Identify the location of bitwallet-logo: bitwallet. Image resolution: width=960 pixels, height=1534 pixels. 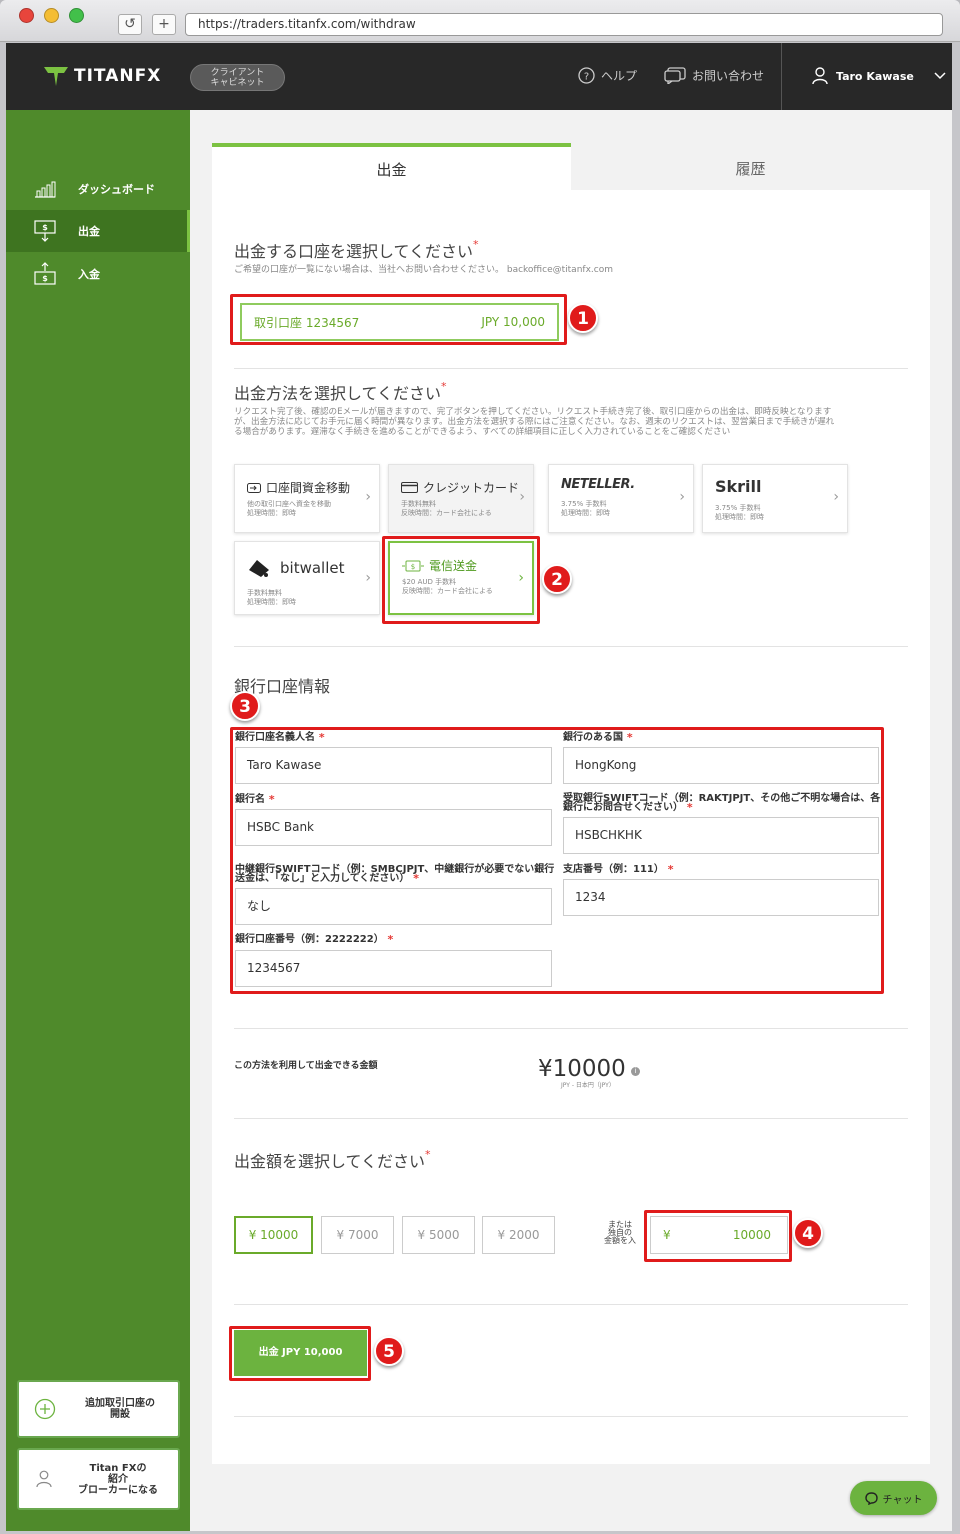
(312, 568).